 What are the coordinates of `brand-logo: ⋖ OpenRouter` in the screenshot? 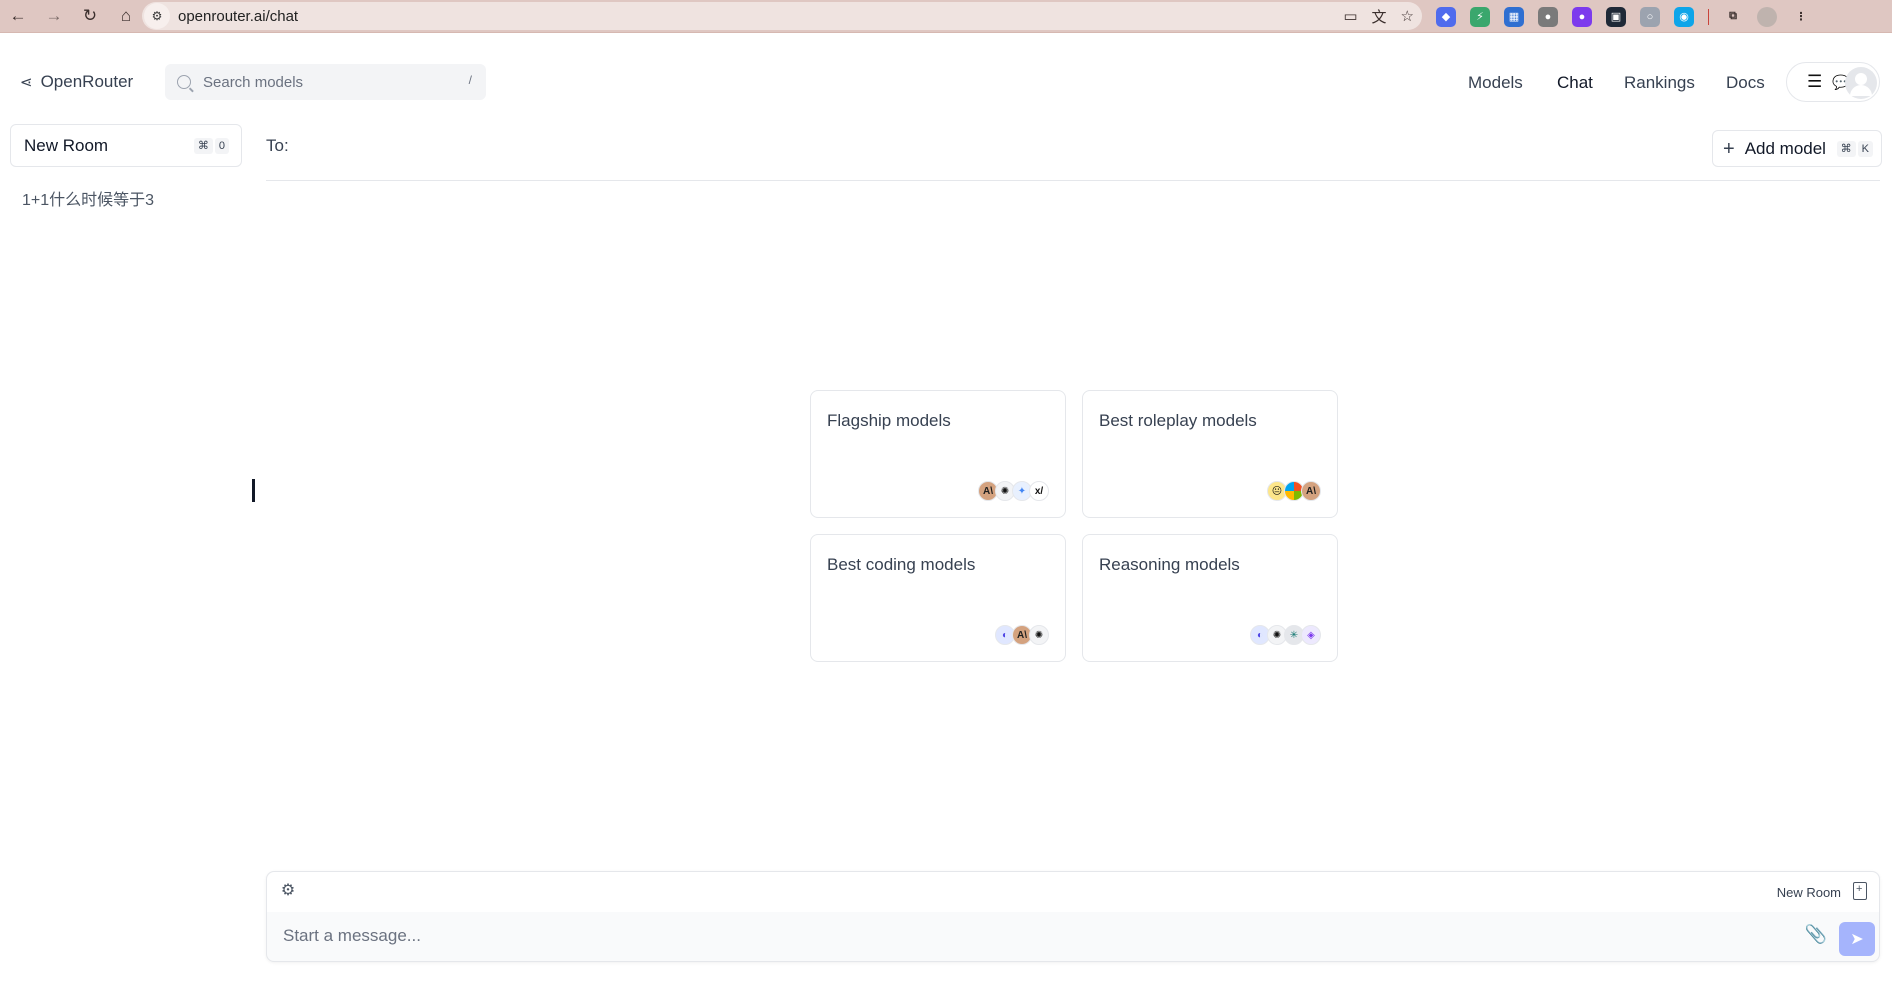 It's located at (76, 82).